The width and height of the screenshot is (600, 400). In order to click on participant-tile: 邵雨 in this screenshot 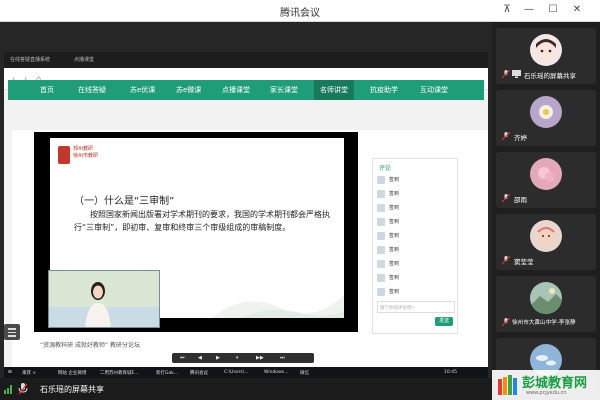, I will do `click(546, 180)`.